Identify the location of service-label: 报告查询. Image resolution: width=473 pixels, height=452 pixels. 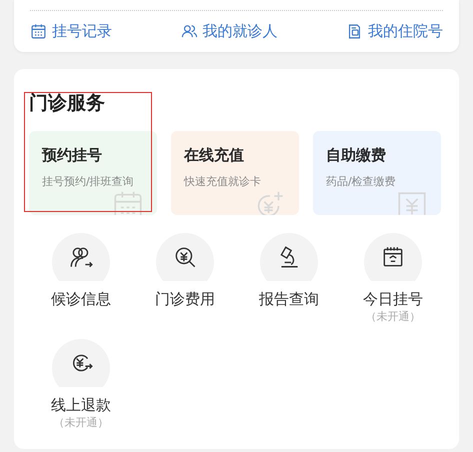
(289, 299).